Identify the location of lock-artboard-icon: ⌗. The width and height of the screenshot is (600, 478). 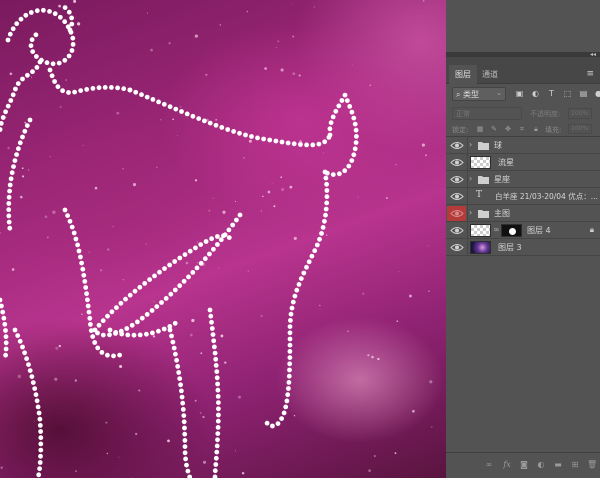
(522, 129).